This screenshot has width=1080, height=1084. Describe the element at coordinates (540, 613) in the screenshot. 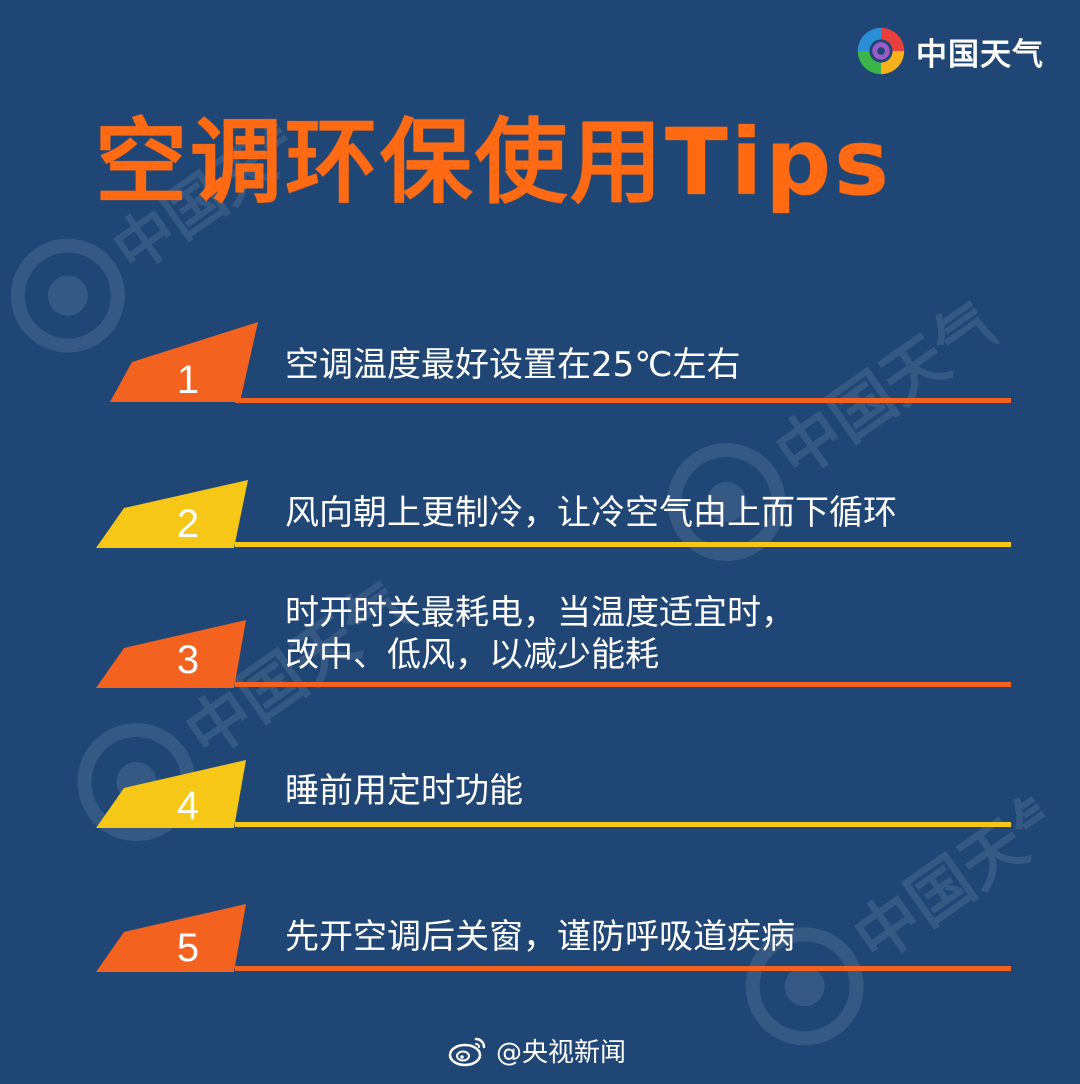

I see `tip-text-line: 时开时关最耗电，当温度适宜时，` at that location.